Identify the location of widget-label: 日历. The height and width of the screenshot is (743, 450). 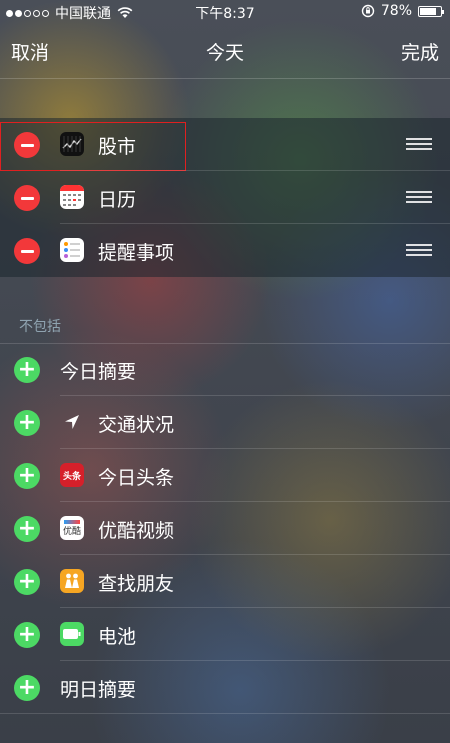
(117, 200).